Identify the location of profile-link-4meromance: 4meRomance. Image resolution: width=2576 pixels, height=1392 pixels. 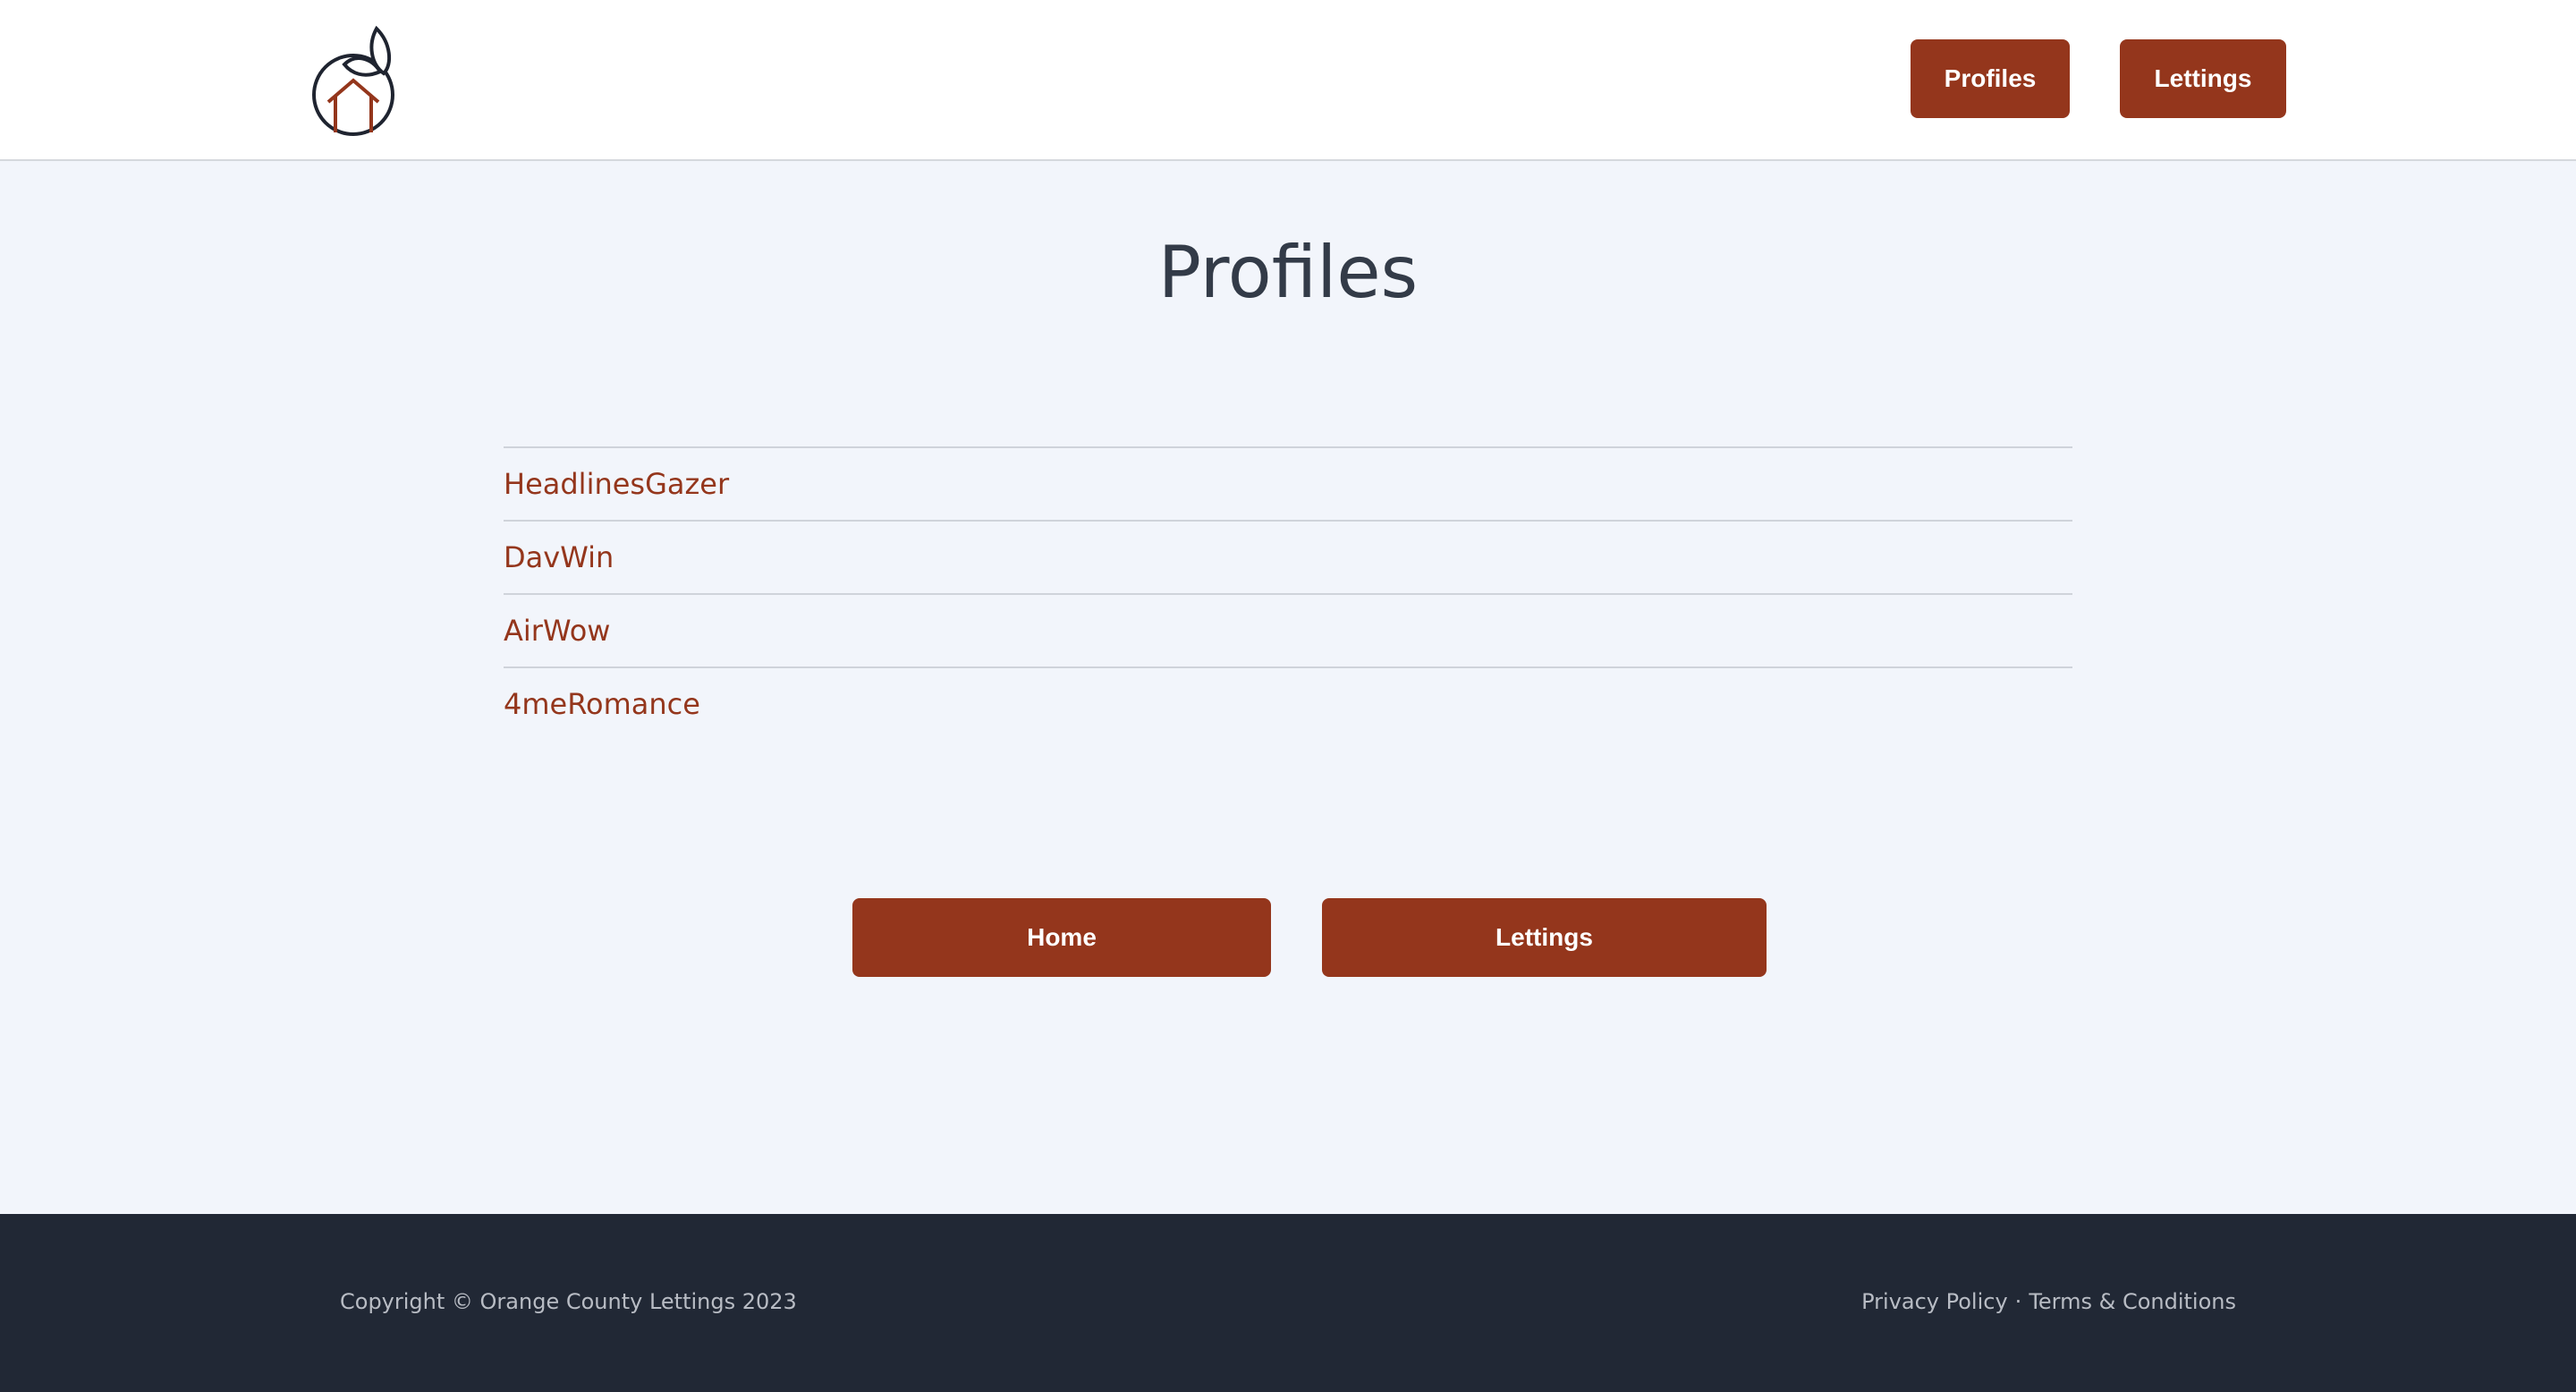
(602, 704).